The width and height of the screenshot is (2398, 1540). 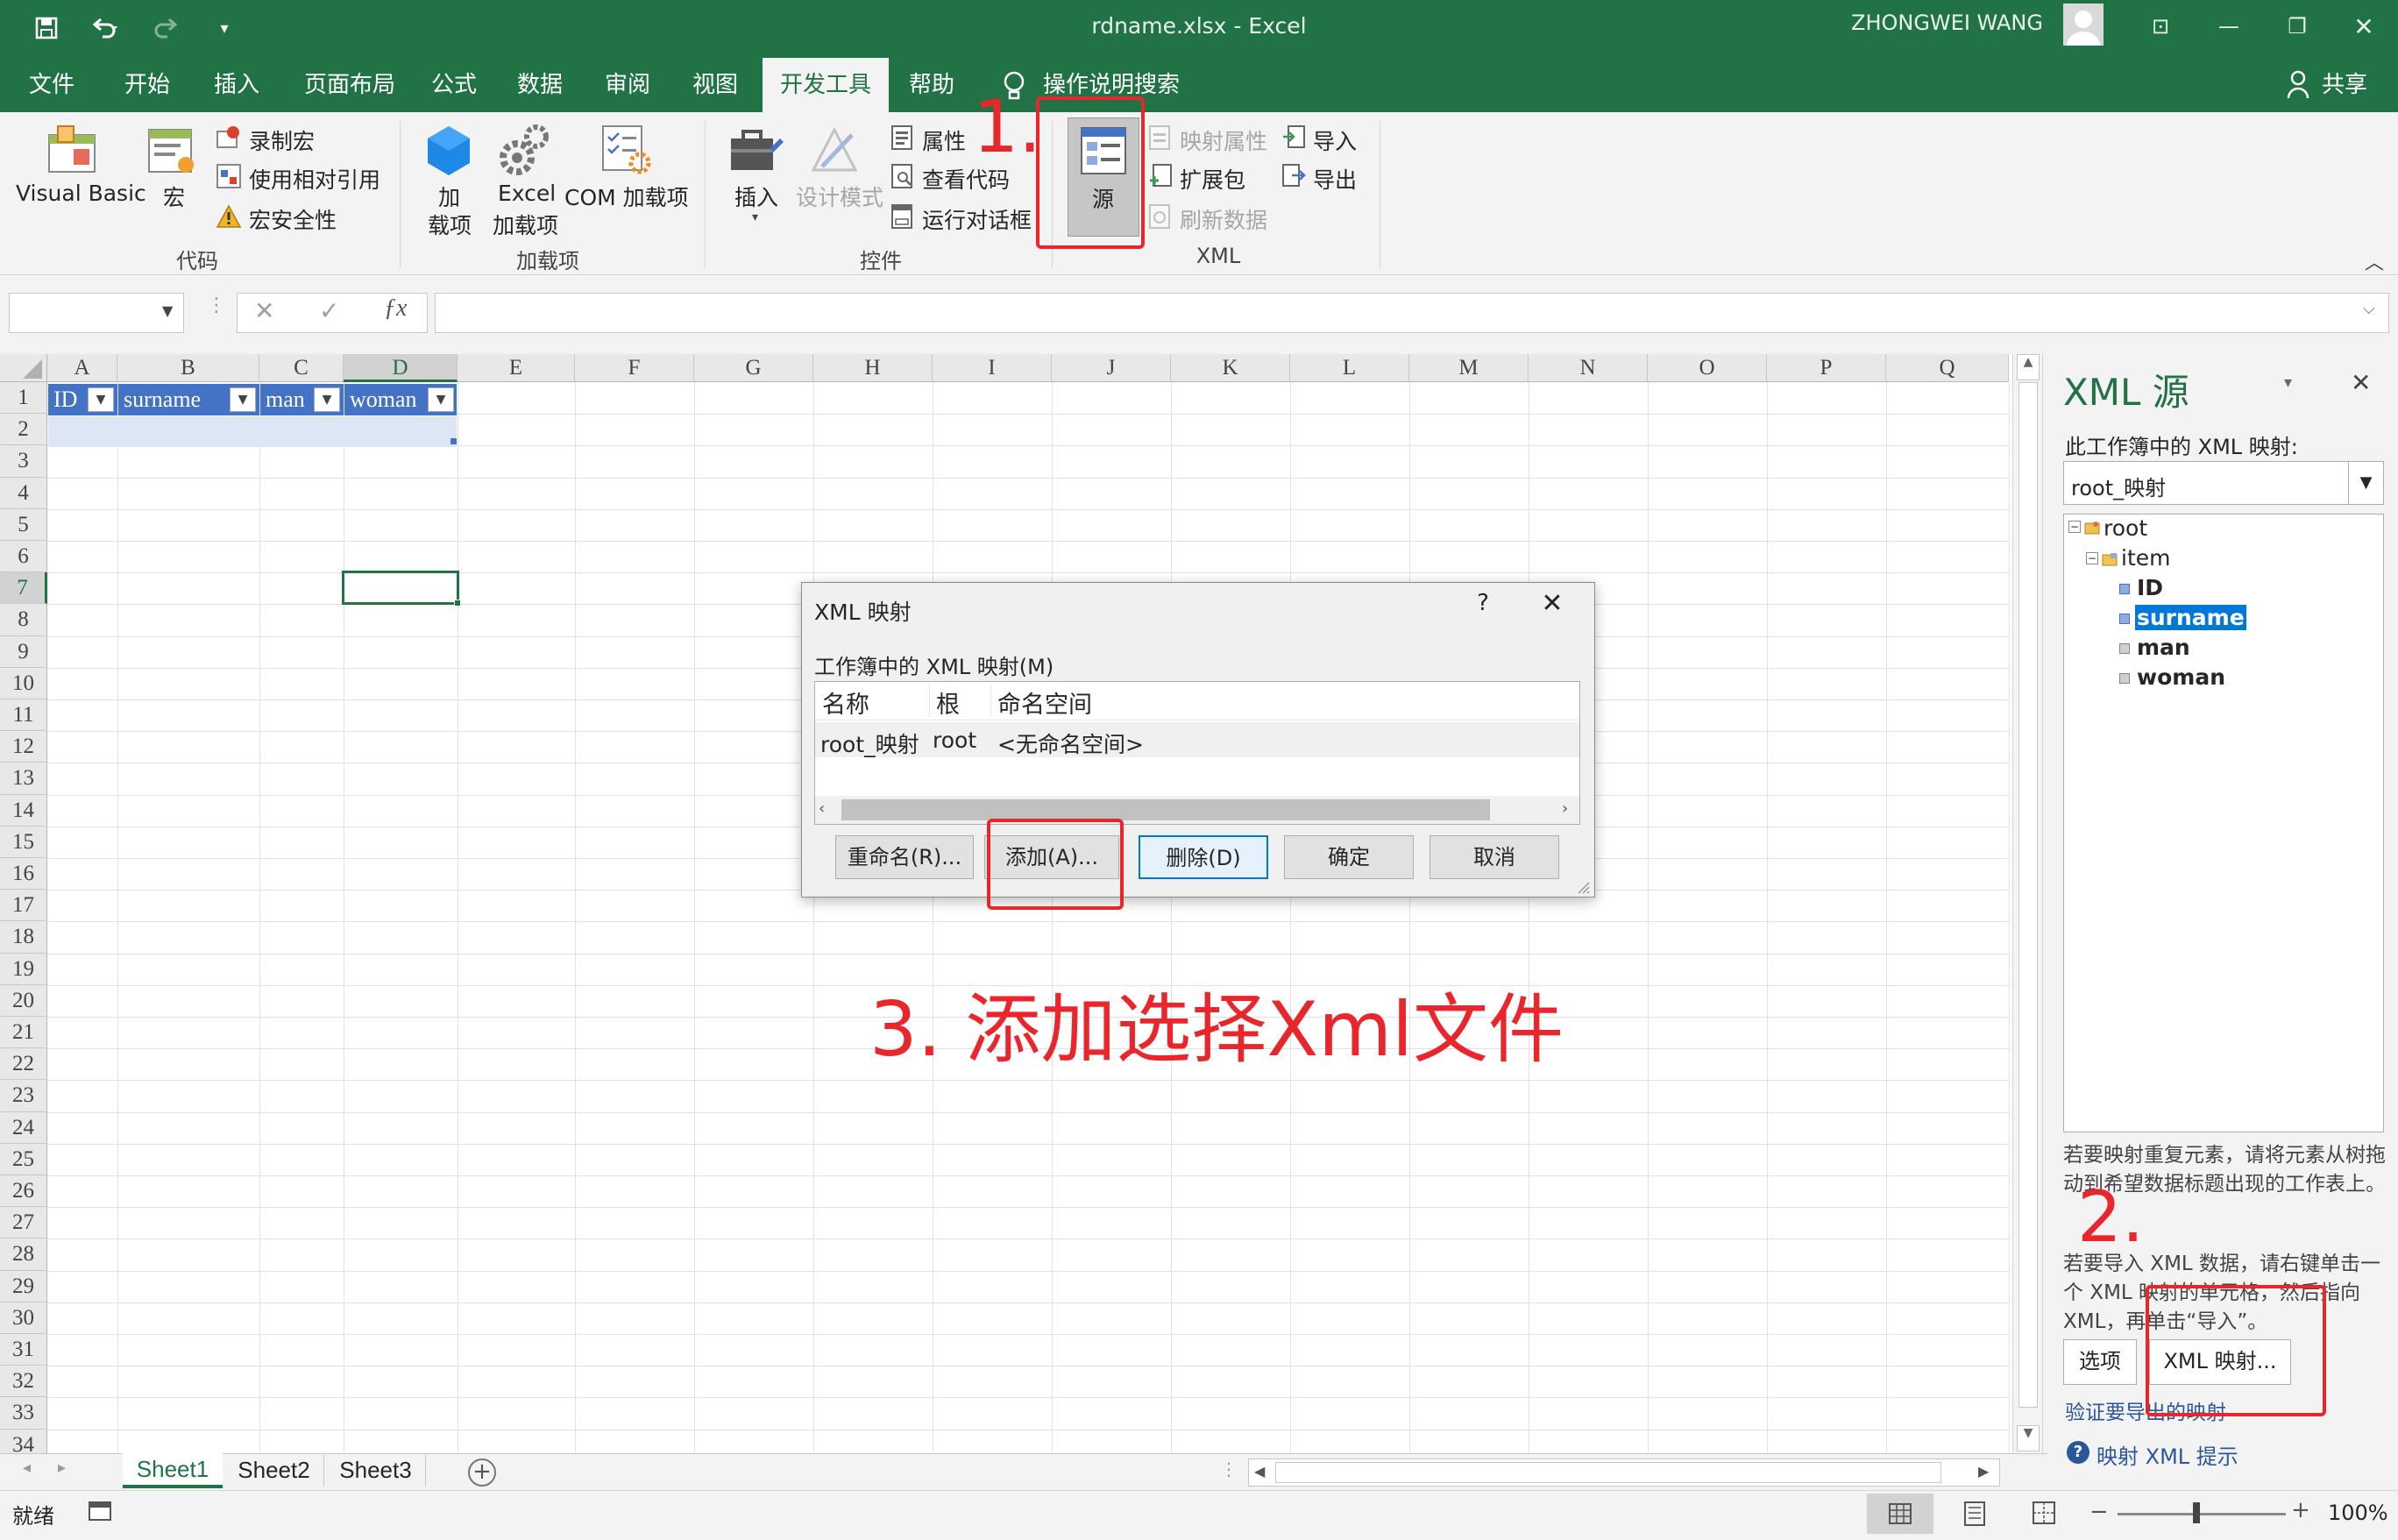 I want to click on row-header: 1, so click(x=23, y=398).